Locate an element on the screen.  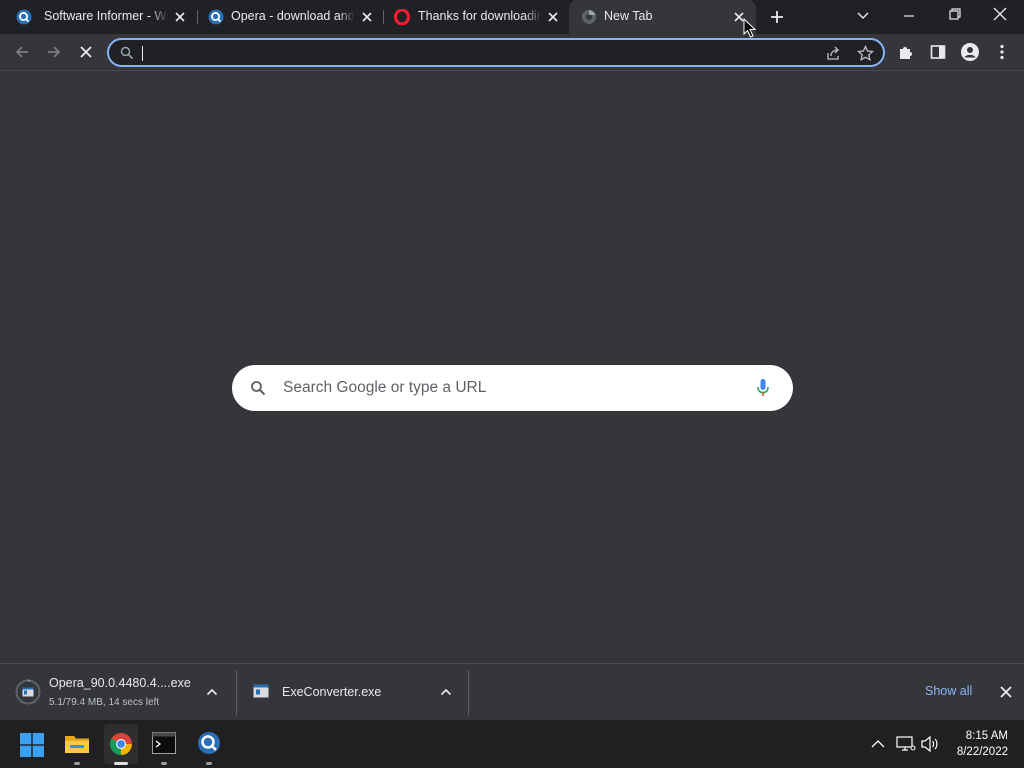
tab-title: New Tab is located at coordinates (628, 16).